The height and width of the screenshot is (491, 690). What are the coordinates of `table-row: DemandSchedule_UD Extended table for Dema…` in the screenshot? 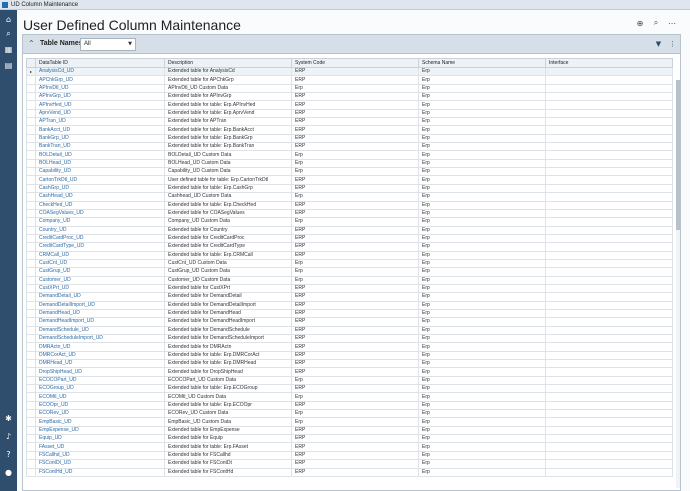 It's located at (349, 330).